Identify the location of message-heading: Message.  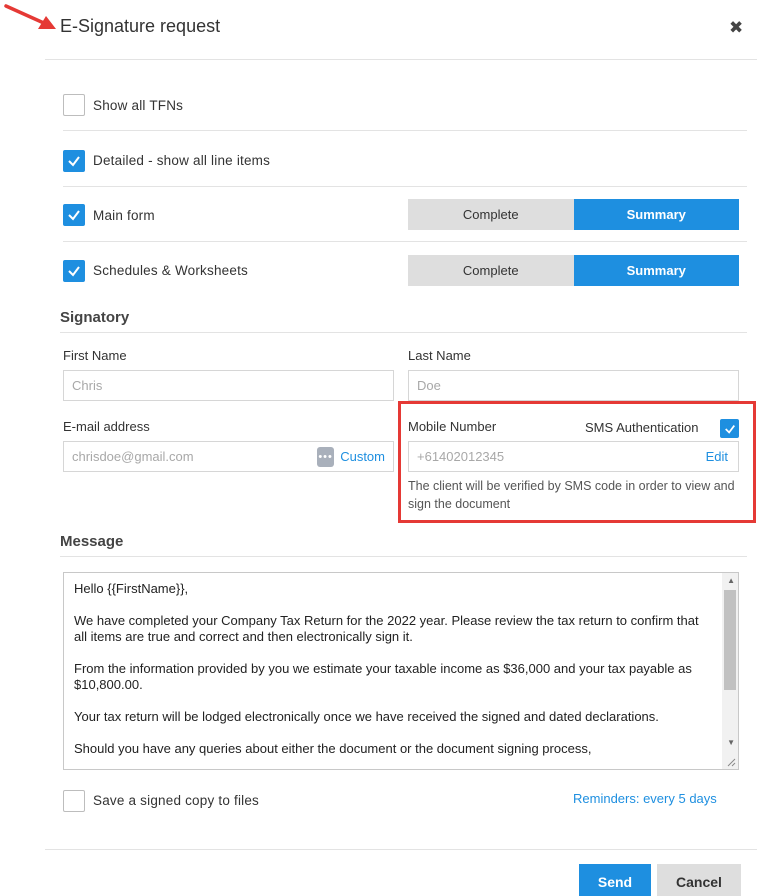
(92, 541).